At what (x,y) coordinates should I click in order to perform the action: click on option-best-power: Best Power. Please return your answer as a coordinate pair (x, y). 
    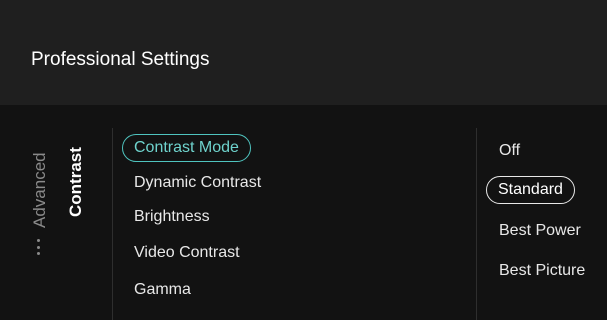
    Looking at the image, I should click on (540, 231).